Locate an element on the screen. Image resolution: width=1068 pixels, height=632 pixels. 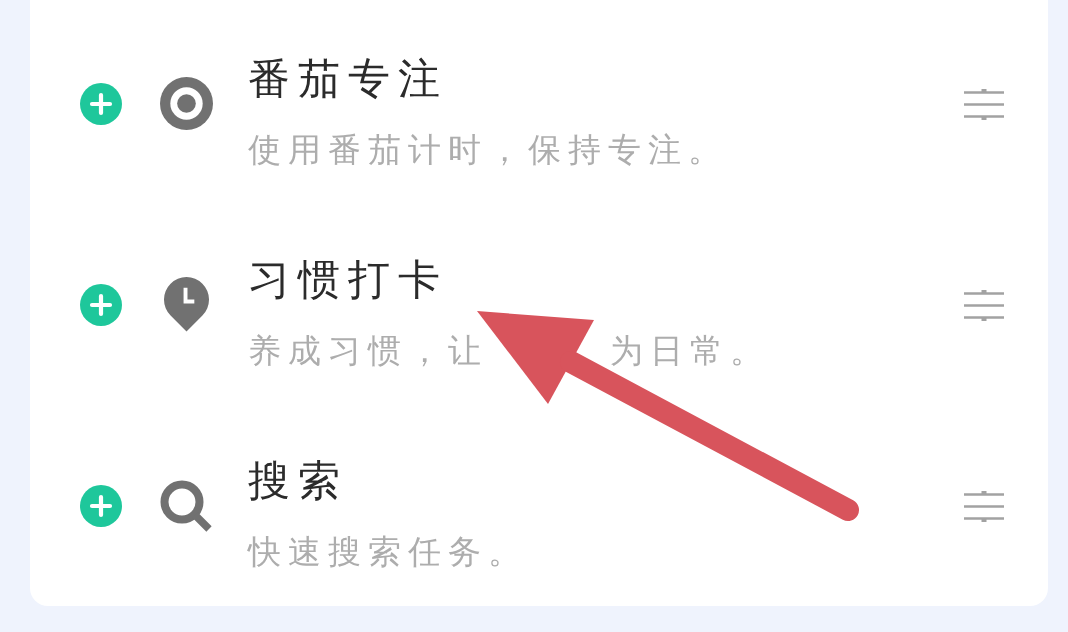
item-description: 使用番茄计时，保持专注。 is located at coordinates (488, 149).